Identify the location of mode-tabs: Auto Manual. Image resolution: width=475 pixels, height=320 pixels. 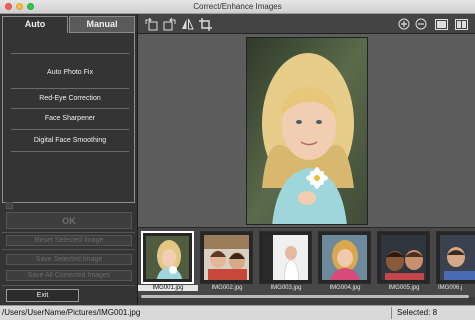
(68, 24).